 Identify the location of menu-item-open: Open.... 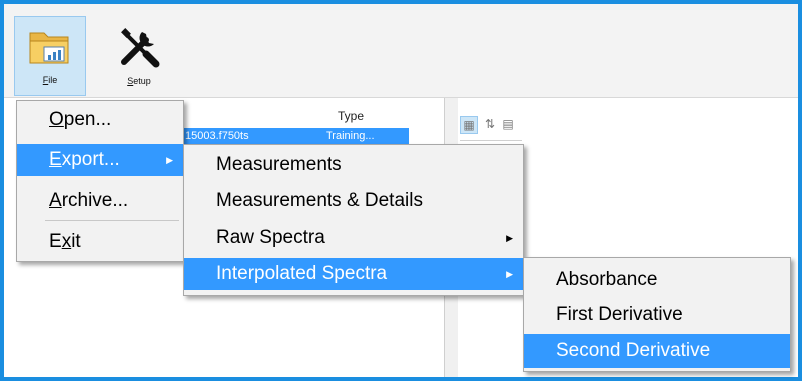
(100, 120).